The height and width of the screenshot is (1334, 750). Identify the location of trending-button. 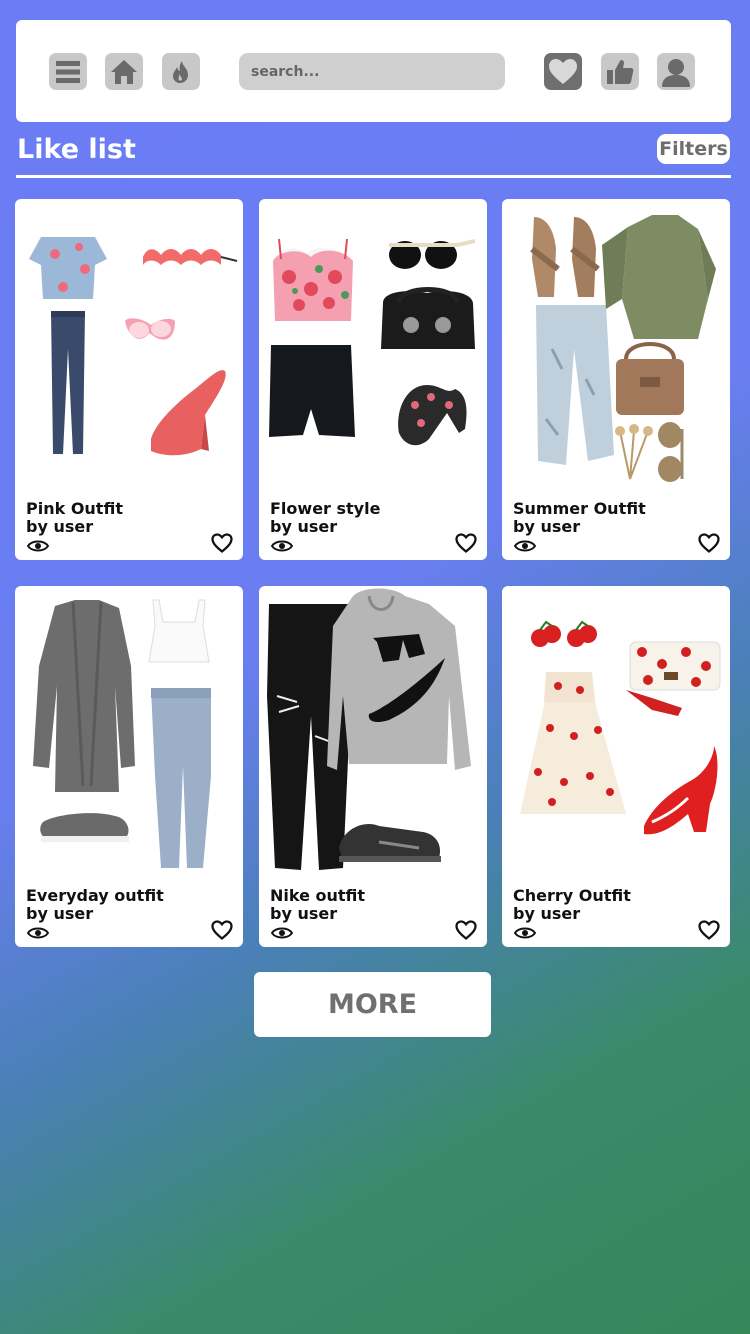
(181, 71).